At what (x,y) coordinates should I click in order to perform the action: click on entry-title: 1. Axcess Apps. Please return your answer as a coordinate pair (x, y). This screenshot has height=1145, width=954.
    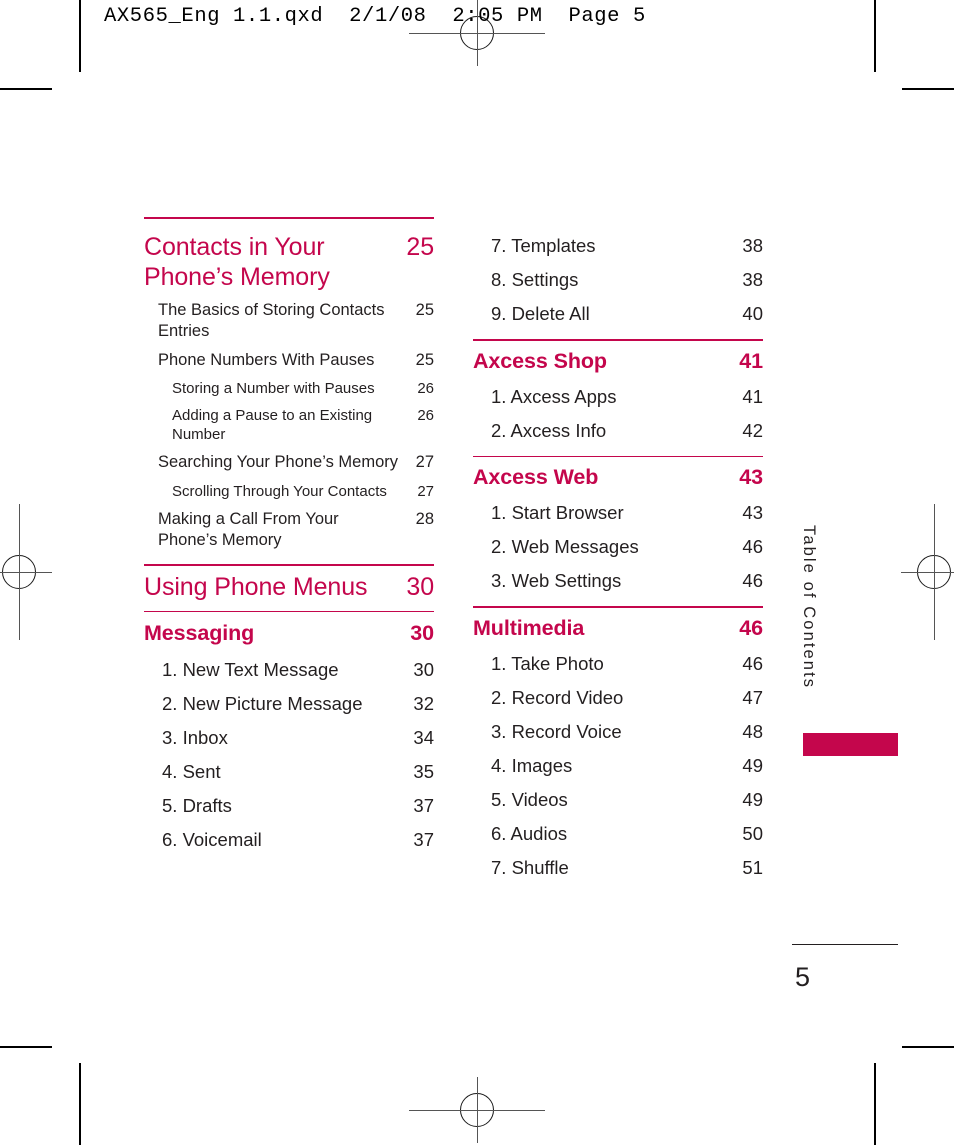
    Looking at the image, I should click on (554, 396).